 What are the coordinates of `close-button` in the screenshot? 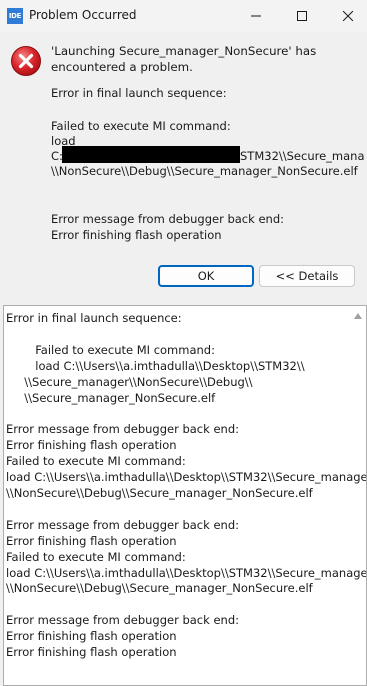 It's located at (346, 16).